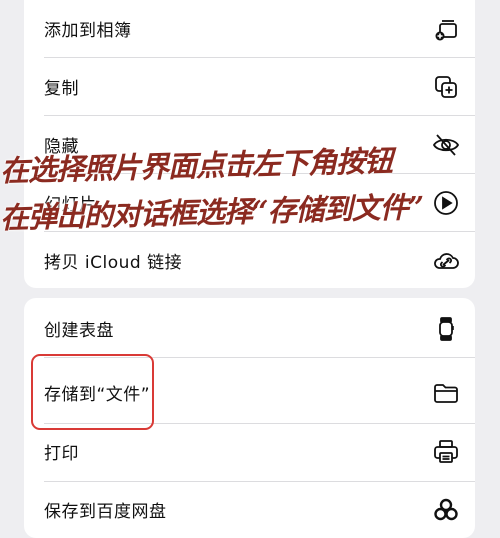 The image size is (500, 538). Describe the element at coordinates (249, 260) in the screenshot. I see `copy-icloud-link-row: 拷贝 iCloud 链接` at that location.